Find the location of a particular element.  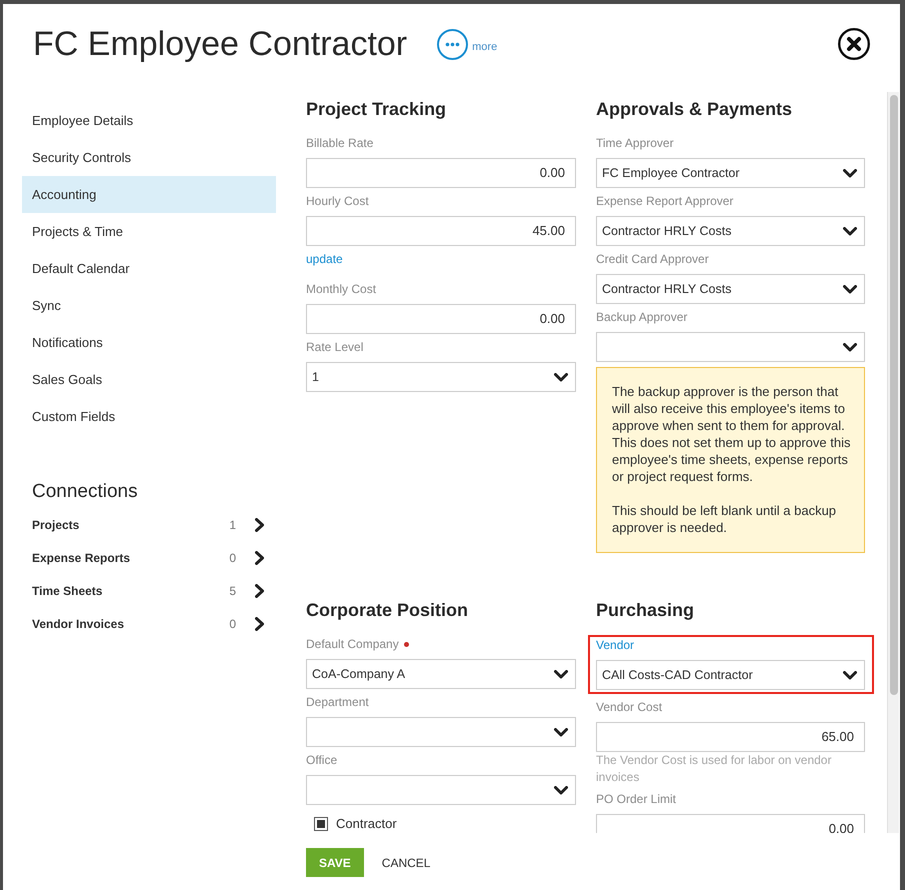

section-heading: Corporate Position is located at coordinates (388, 610).